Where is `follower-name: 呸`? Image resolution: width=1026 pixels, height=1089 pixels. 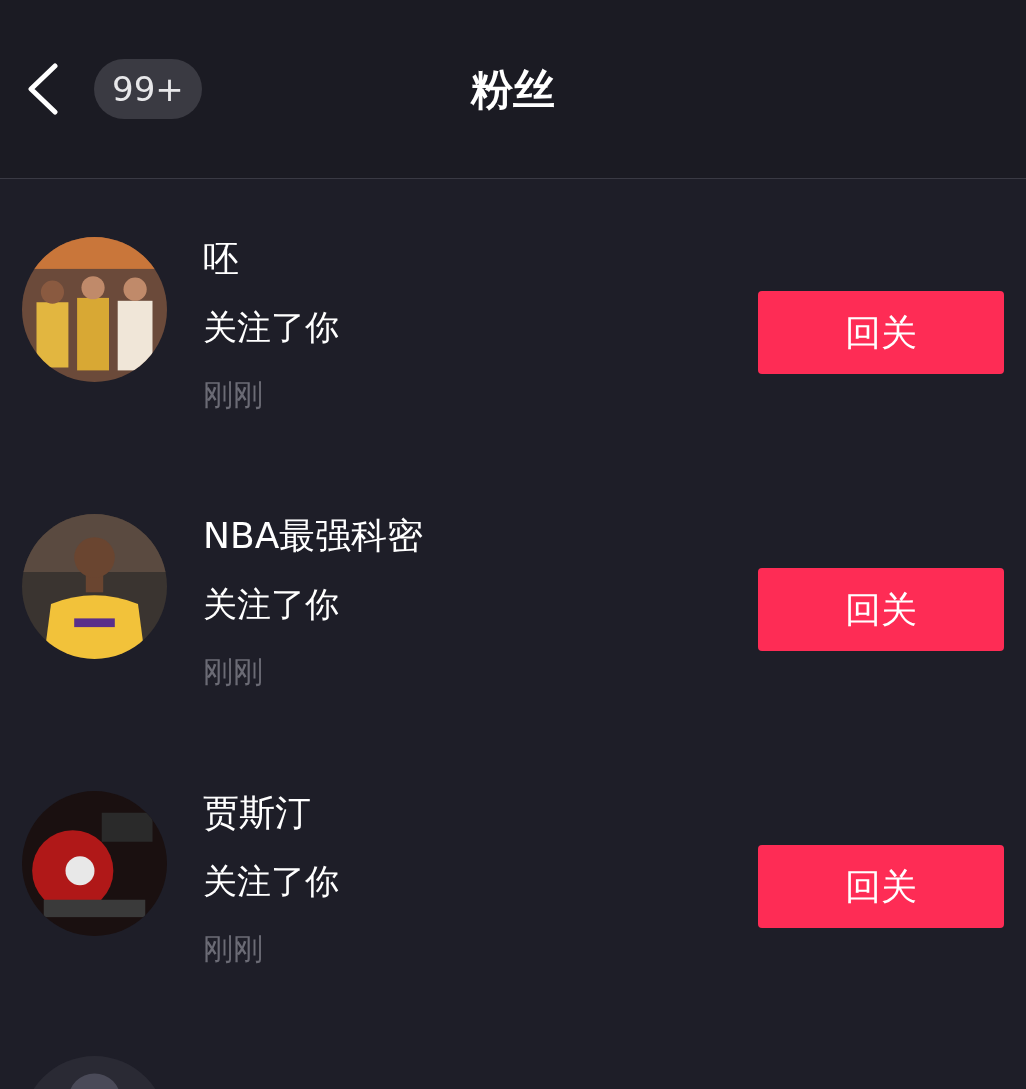 follower-name: 呸 is located at coordinates (221, 259).